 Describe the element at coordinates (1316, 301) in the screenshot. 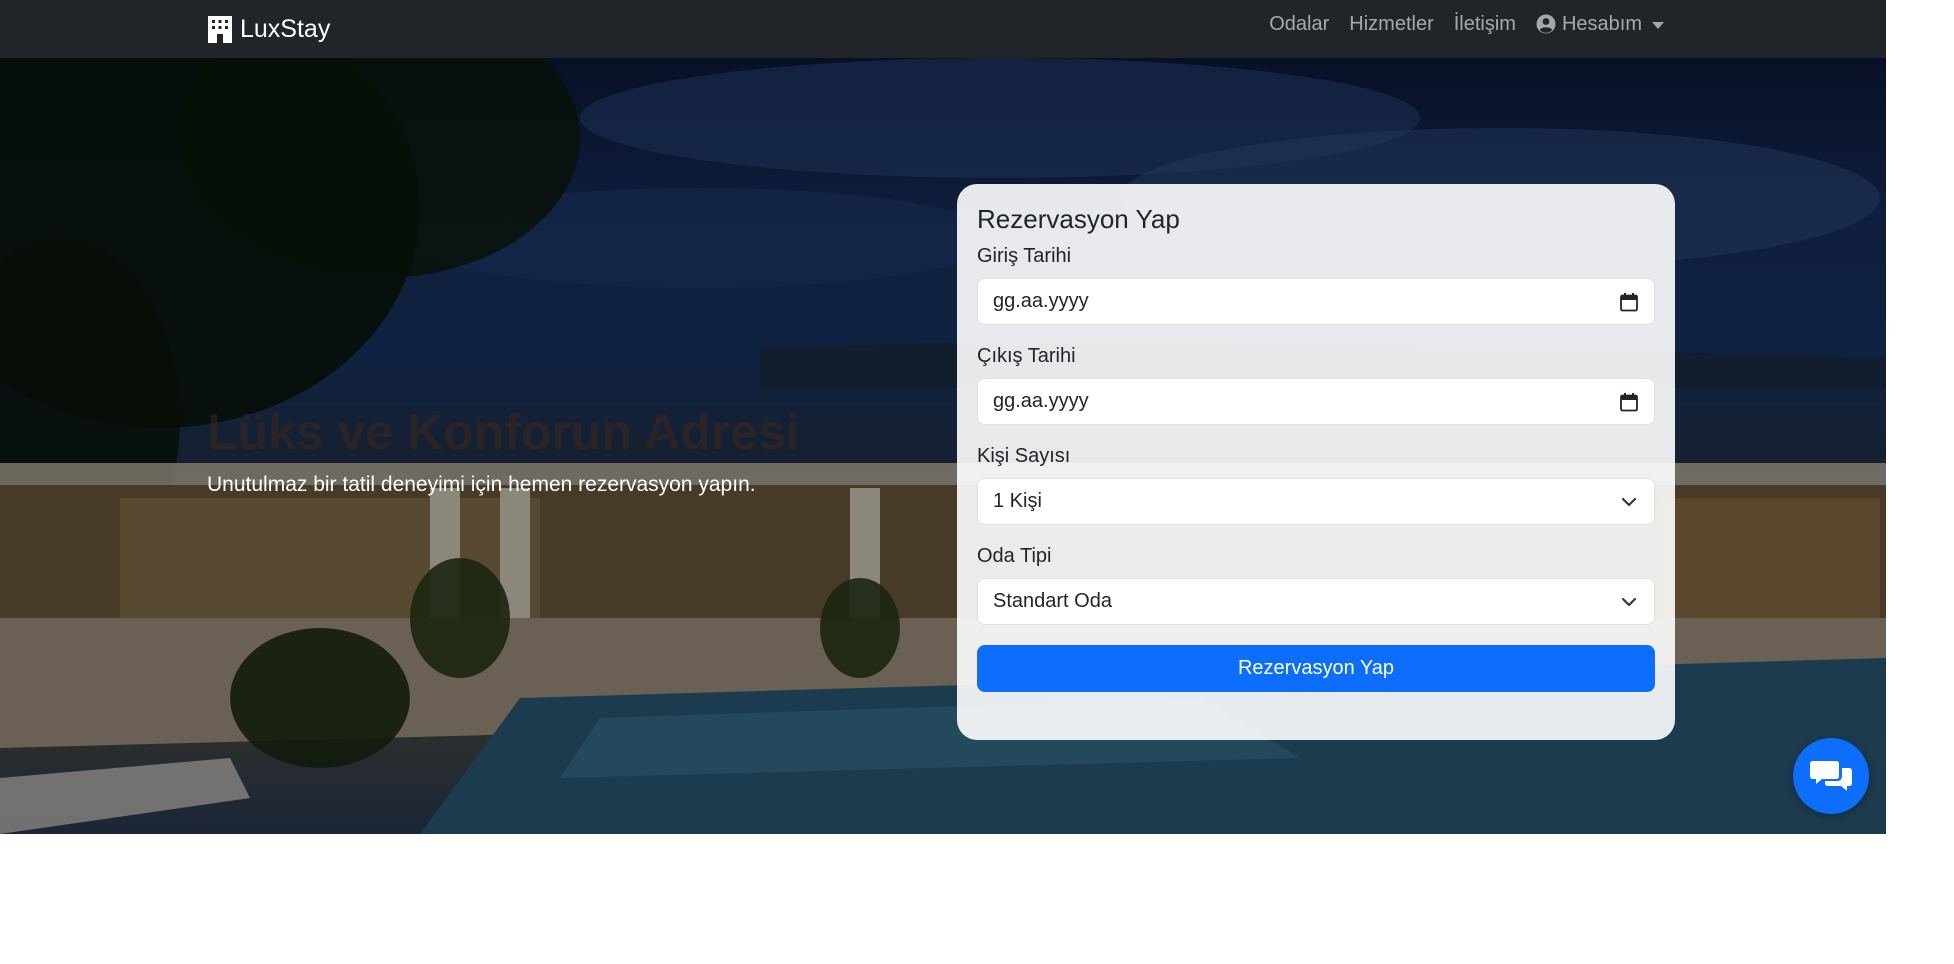

I see `checkin-date-input: gg.aa.yyyy` at that location.